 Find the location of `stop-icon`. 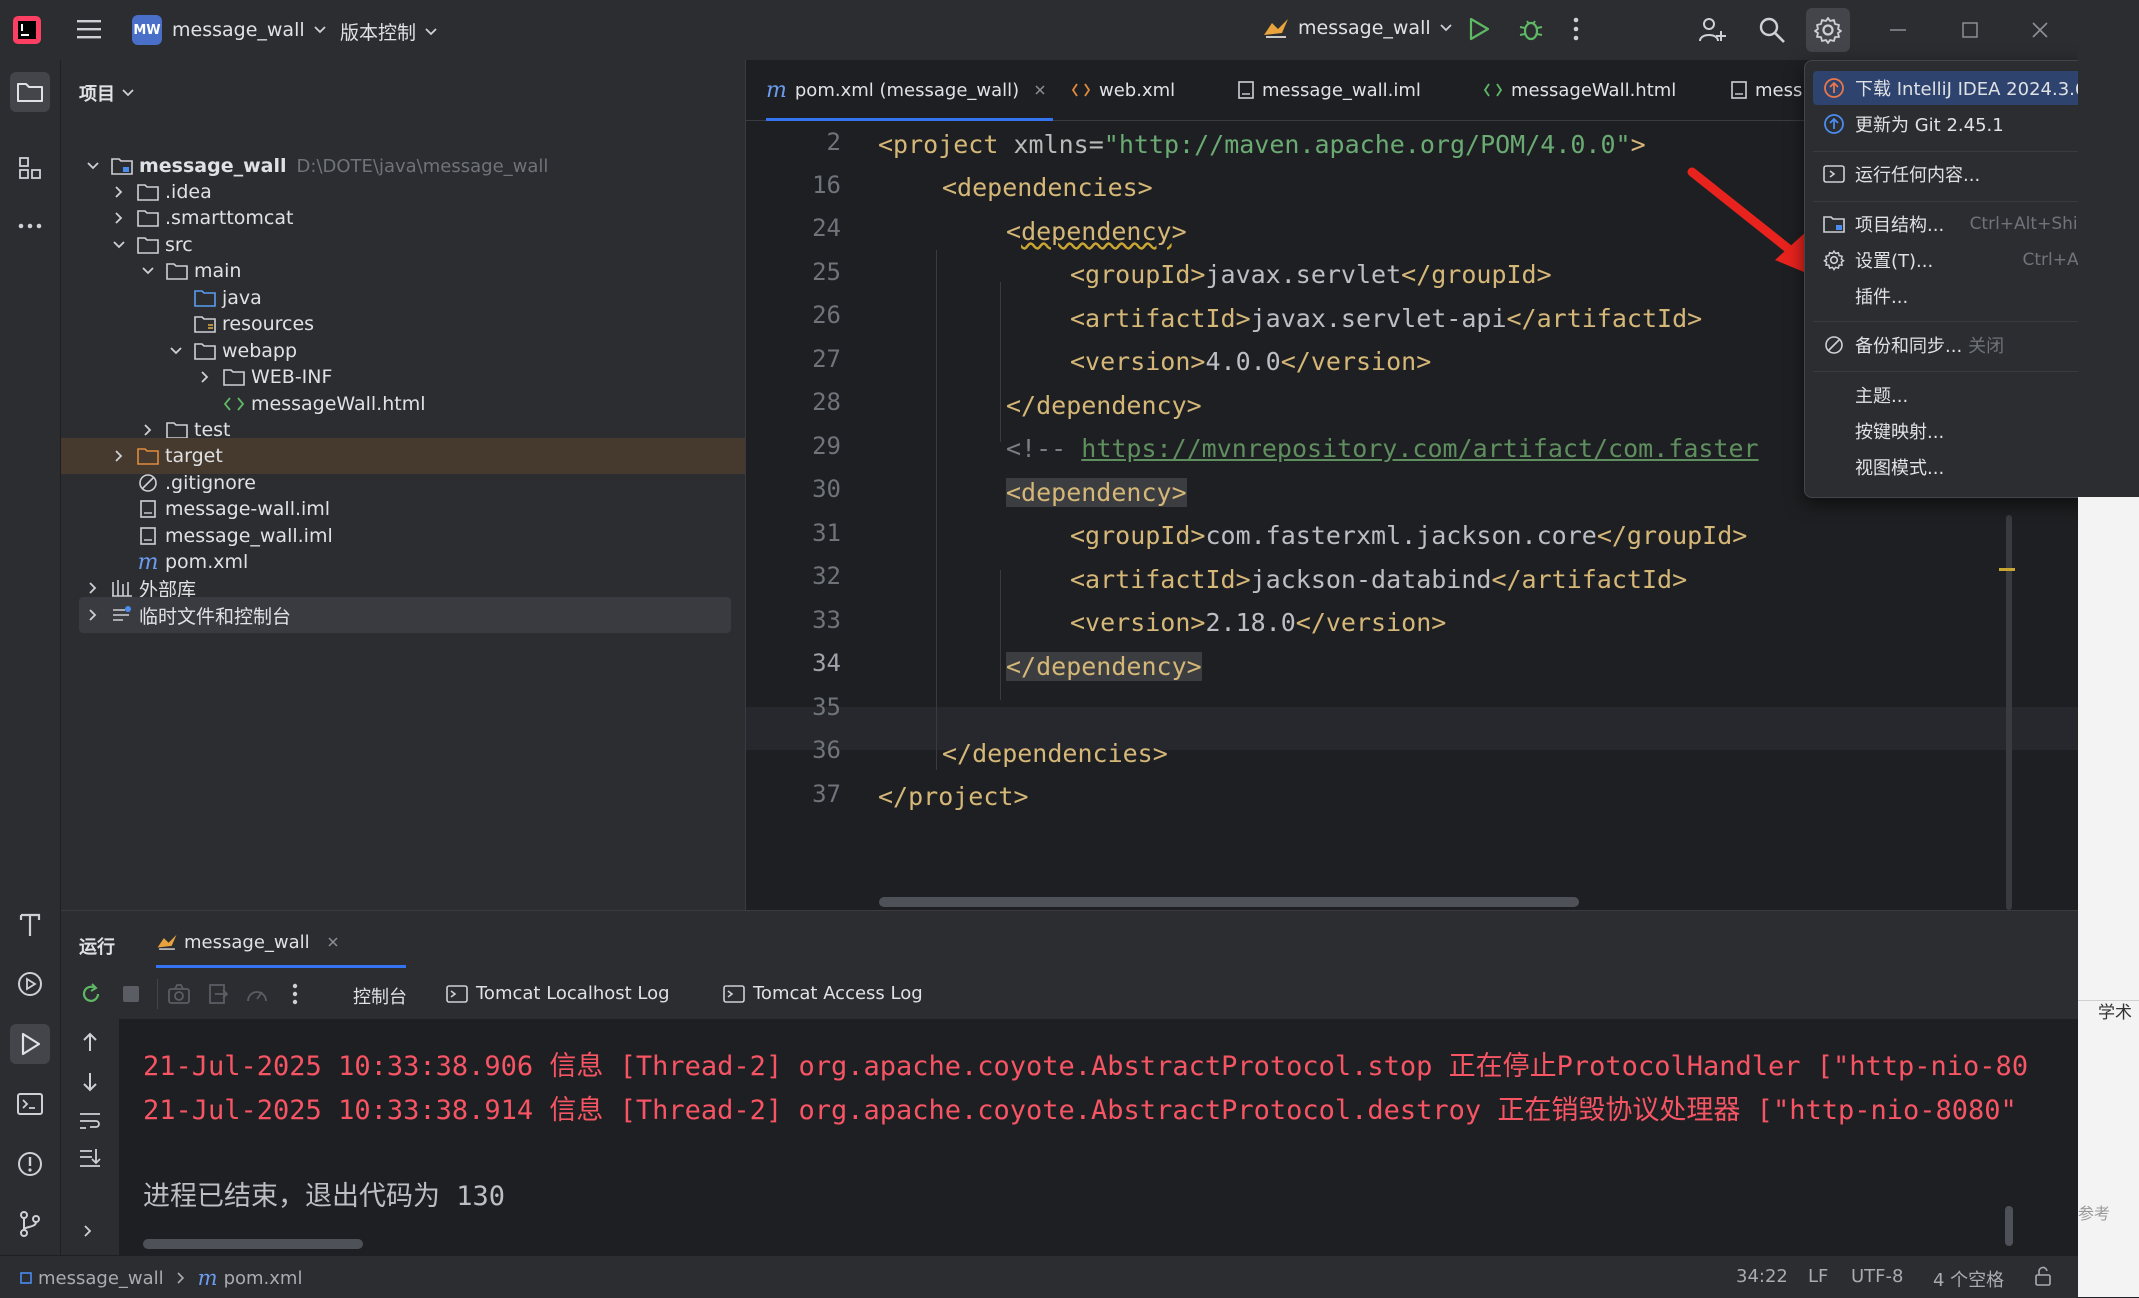

stop-icon is located at coordinates (131, 994).